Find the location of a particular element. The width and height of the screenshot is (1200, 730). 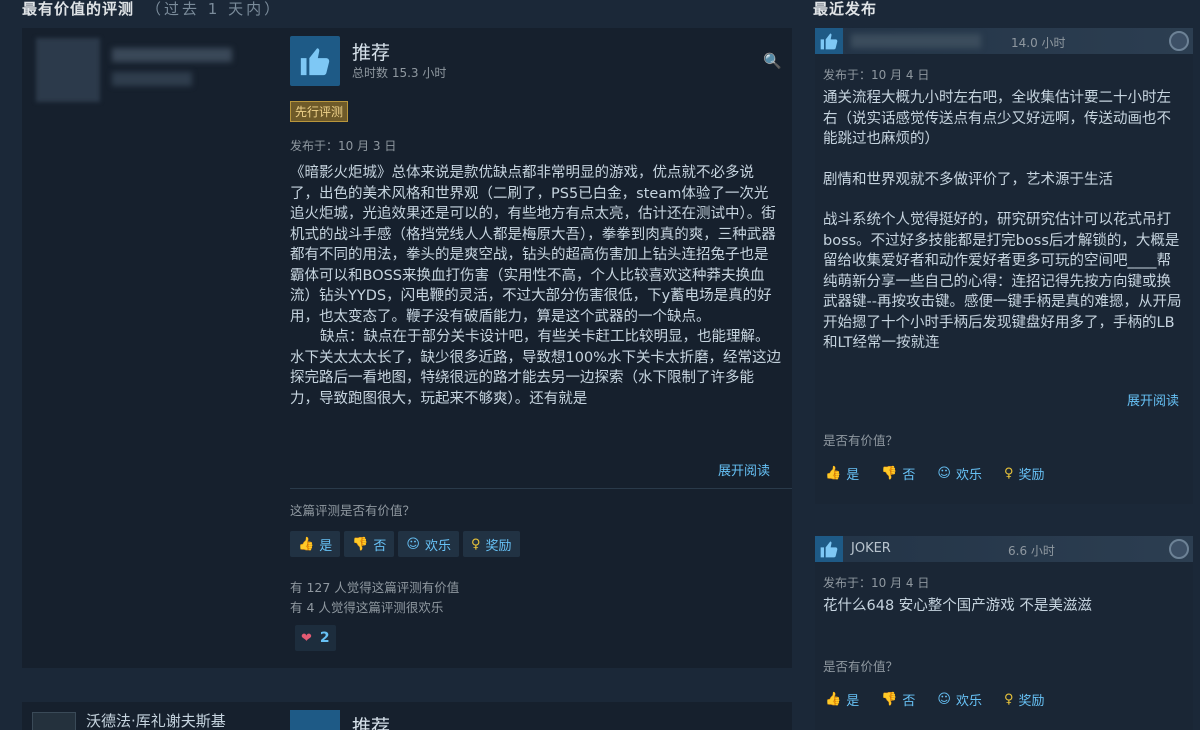

recent-title: 最近发布 is located at coordinates (845, 9).